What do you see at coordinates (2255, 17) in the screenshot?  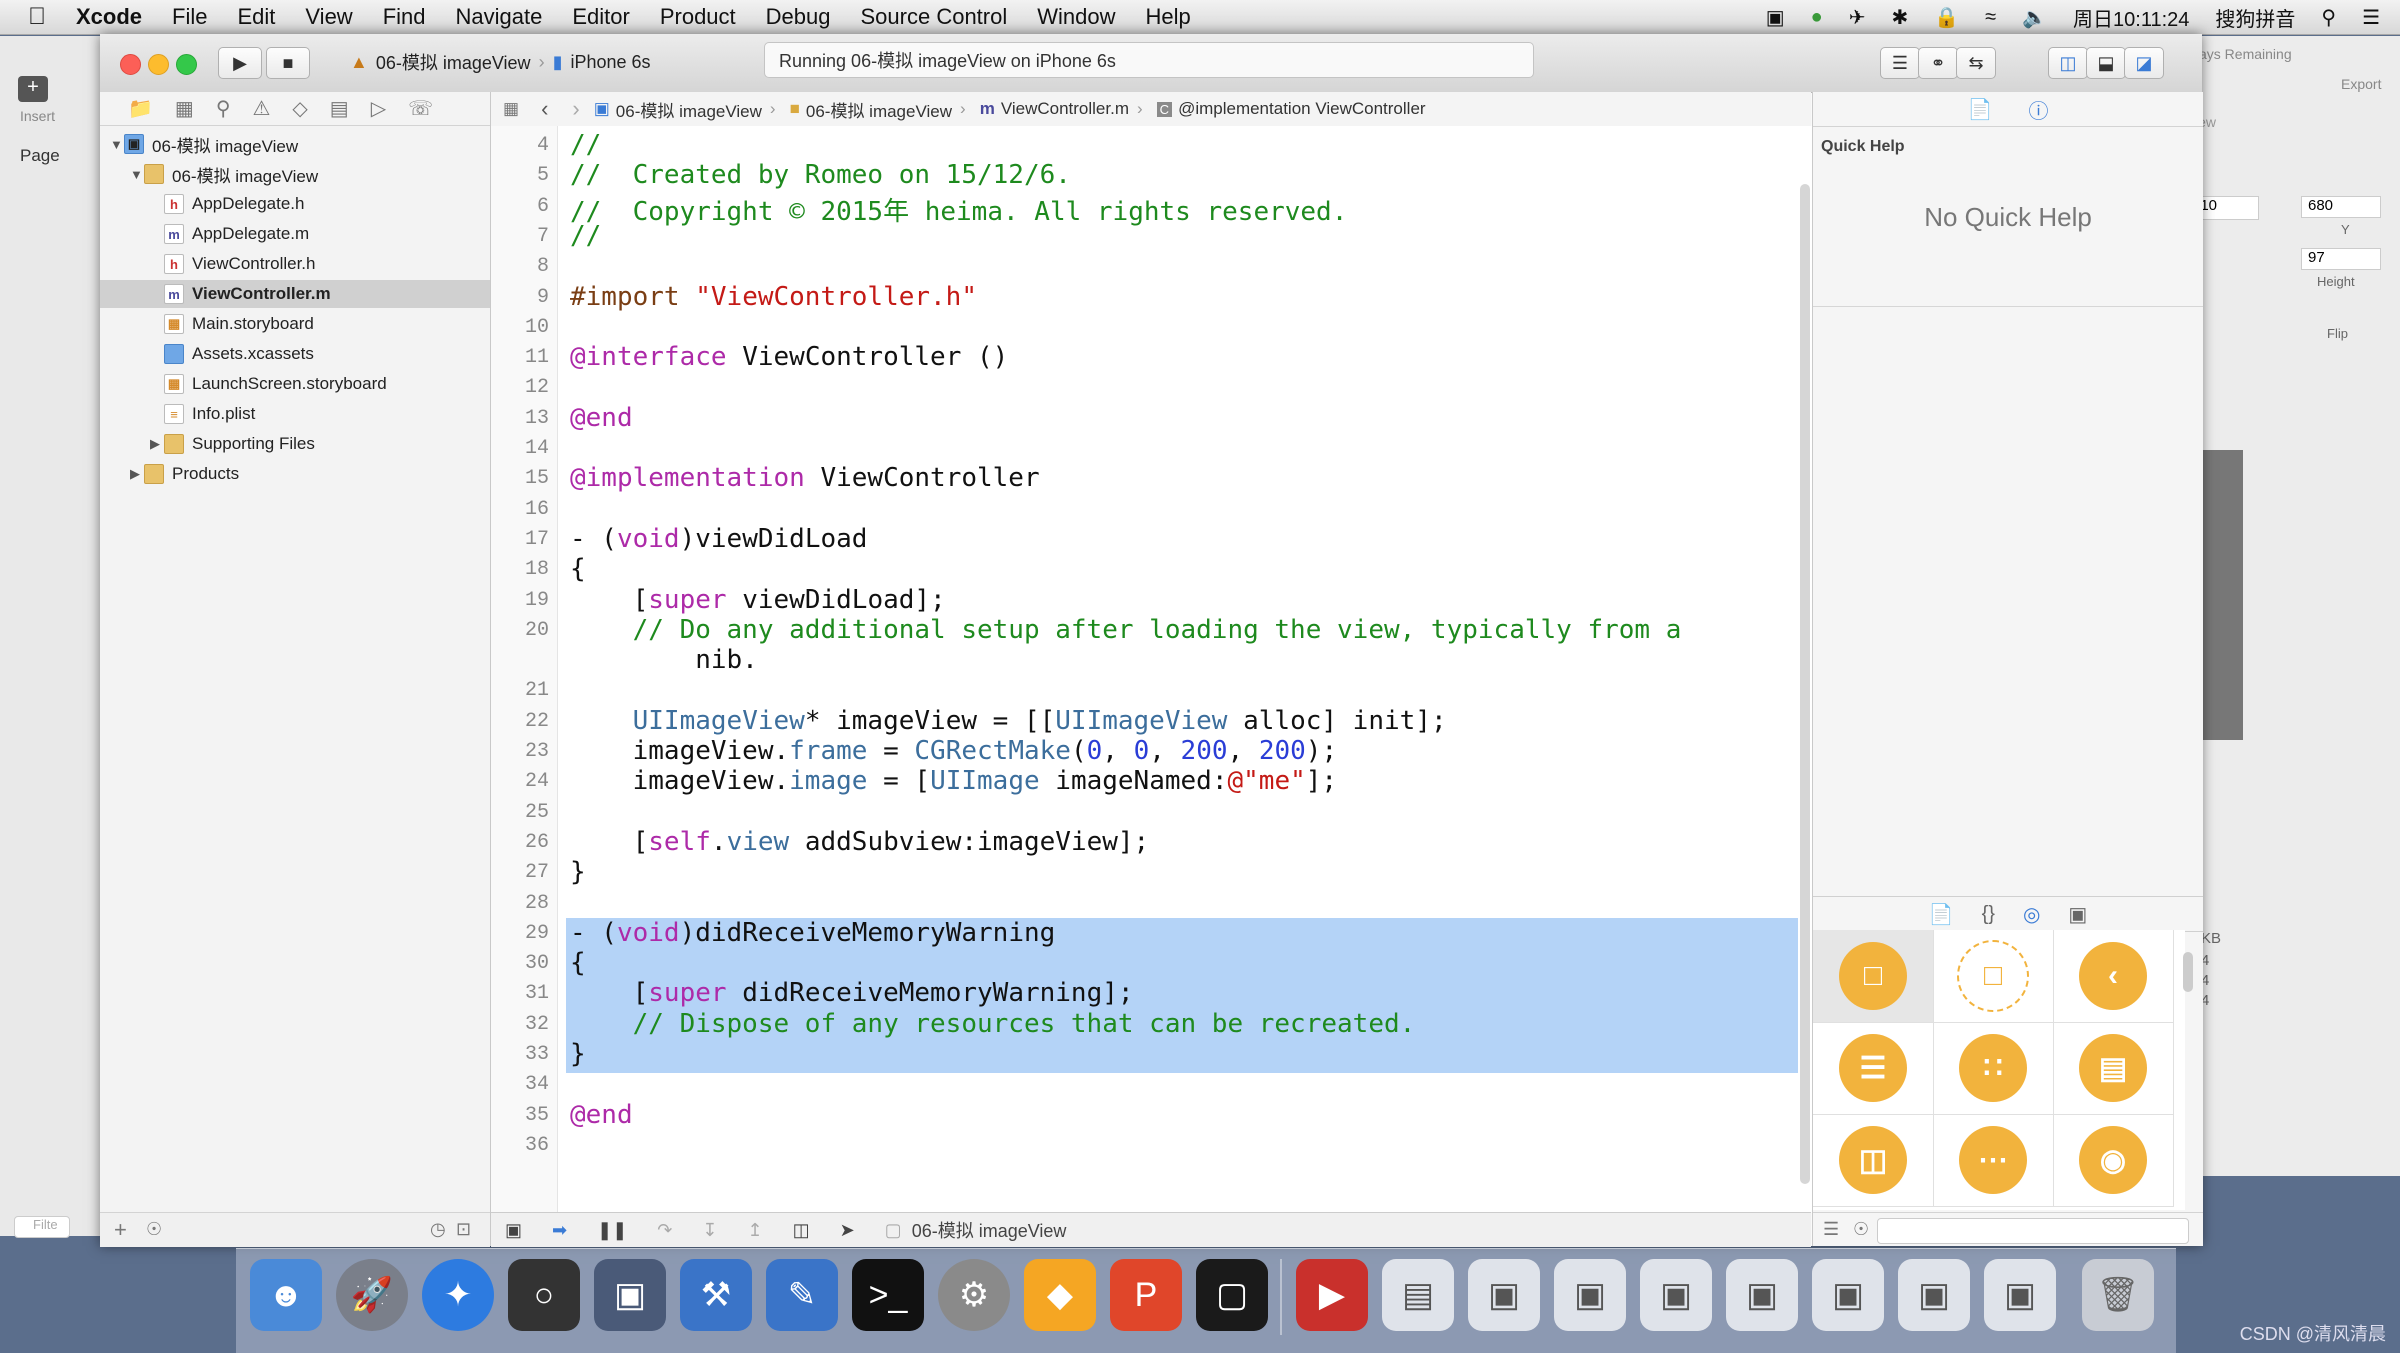 I see `input-method: 搜狗拼音` at bounding box center [2255, 17].